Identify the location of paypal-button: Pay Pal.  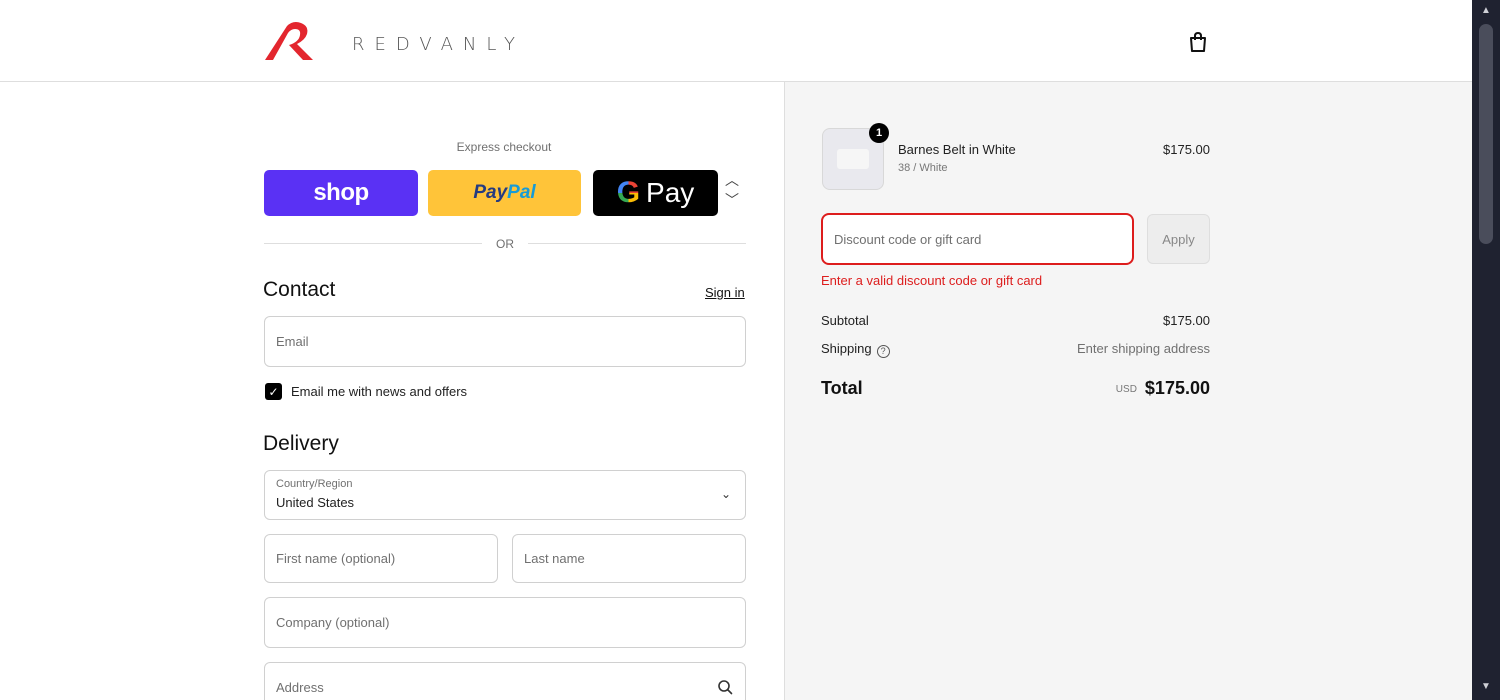
(504, 193).